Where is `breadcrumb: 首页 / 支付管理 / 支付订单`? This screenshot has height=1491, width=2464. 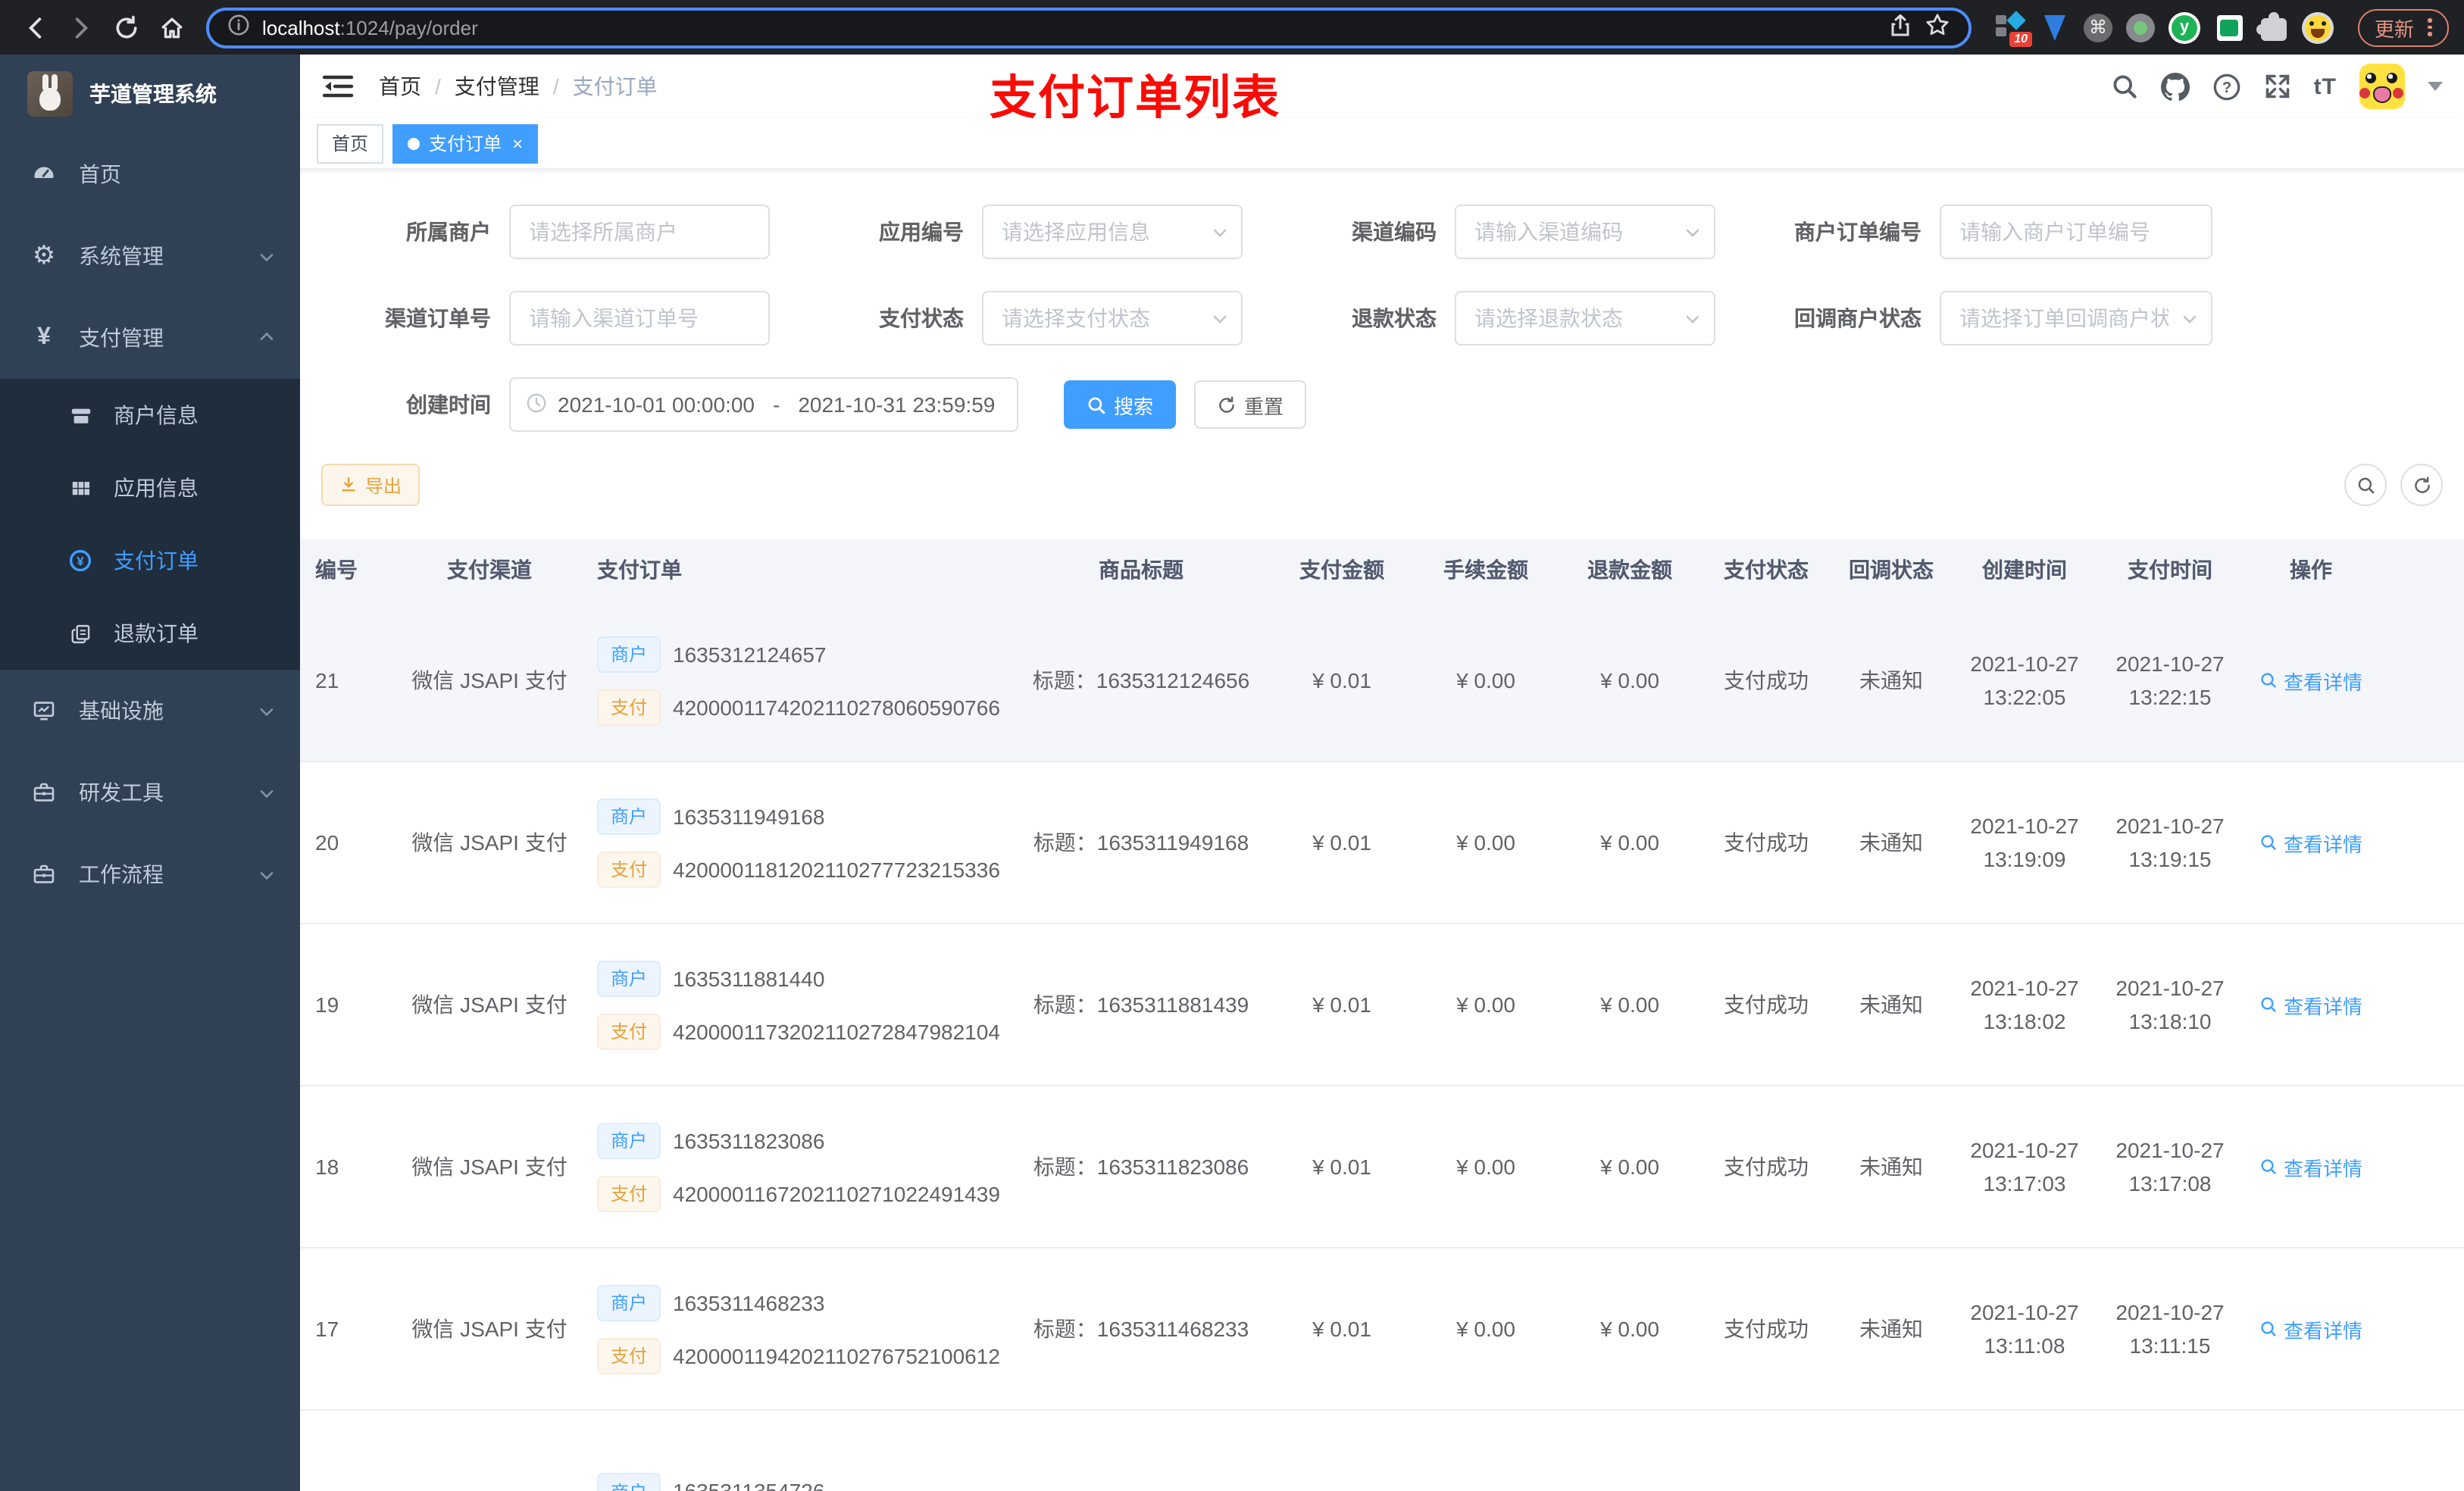
breadcrumb: 首页 / 支付管理 / 支付订单 is located at coordinates (518, 86).